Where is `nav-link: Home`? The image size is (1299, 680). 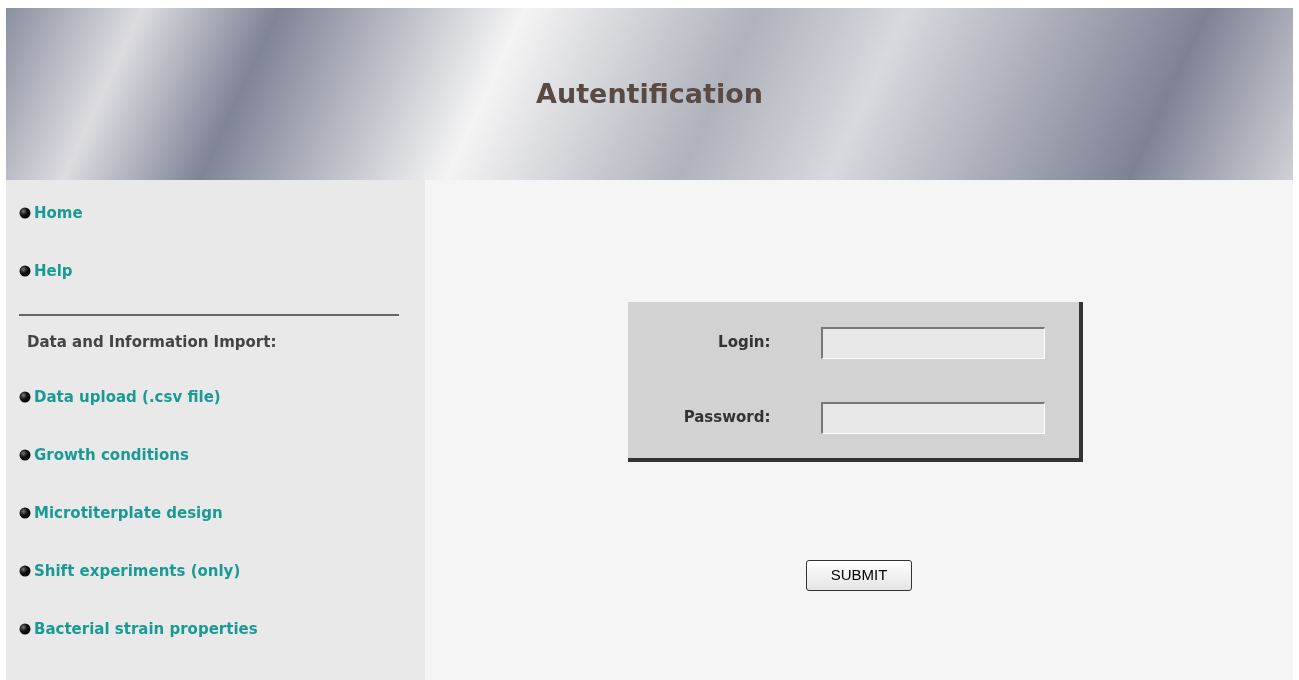
nav-link: Home is located at coordinates (58, 213).